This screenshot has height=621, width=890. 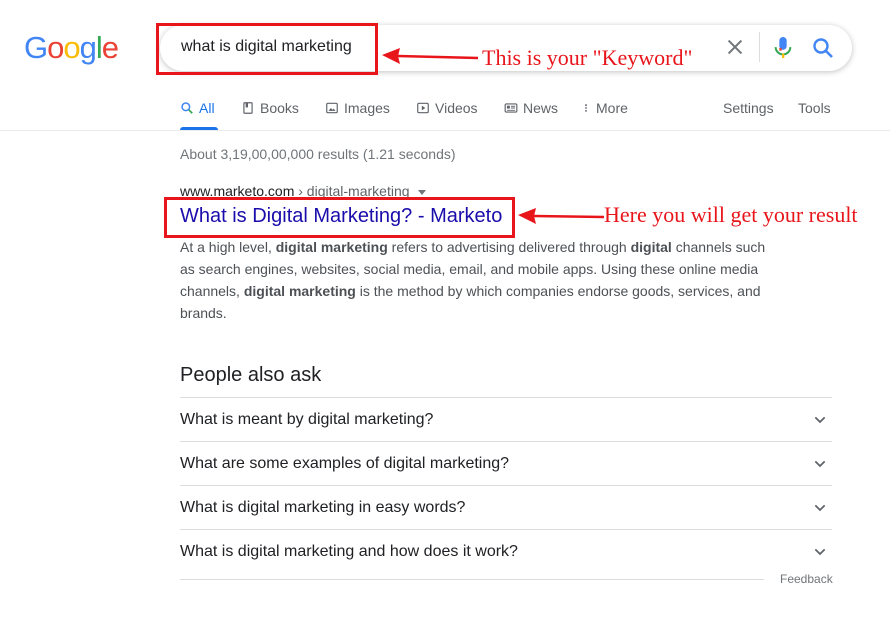 I want to click on close-icon, so click(x=735, y=47).